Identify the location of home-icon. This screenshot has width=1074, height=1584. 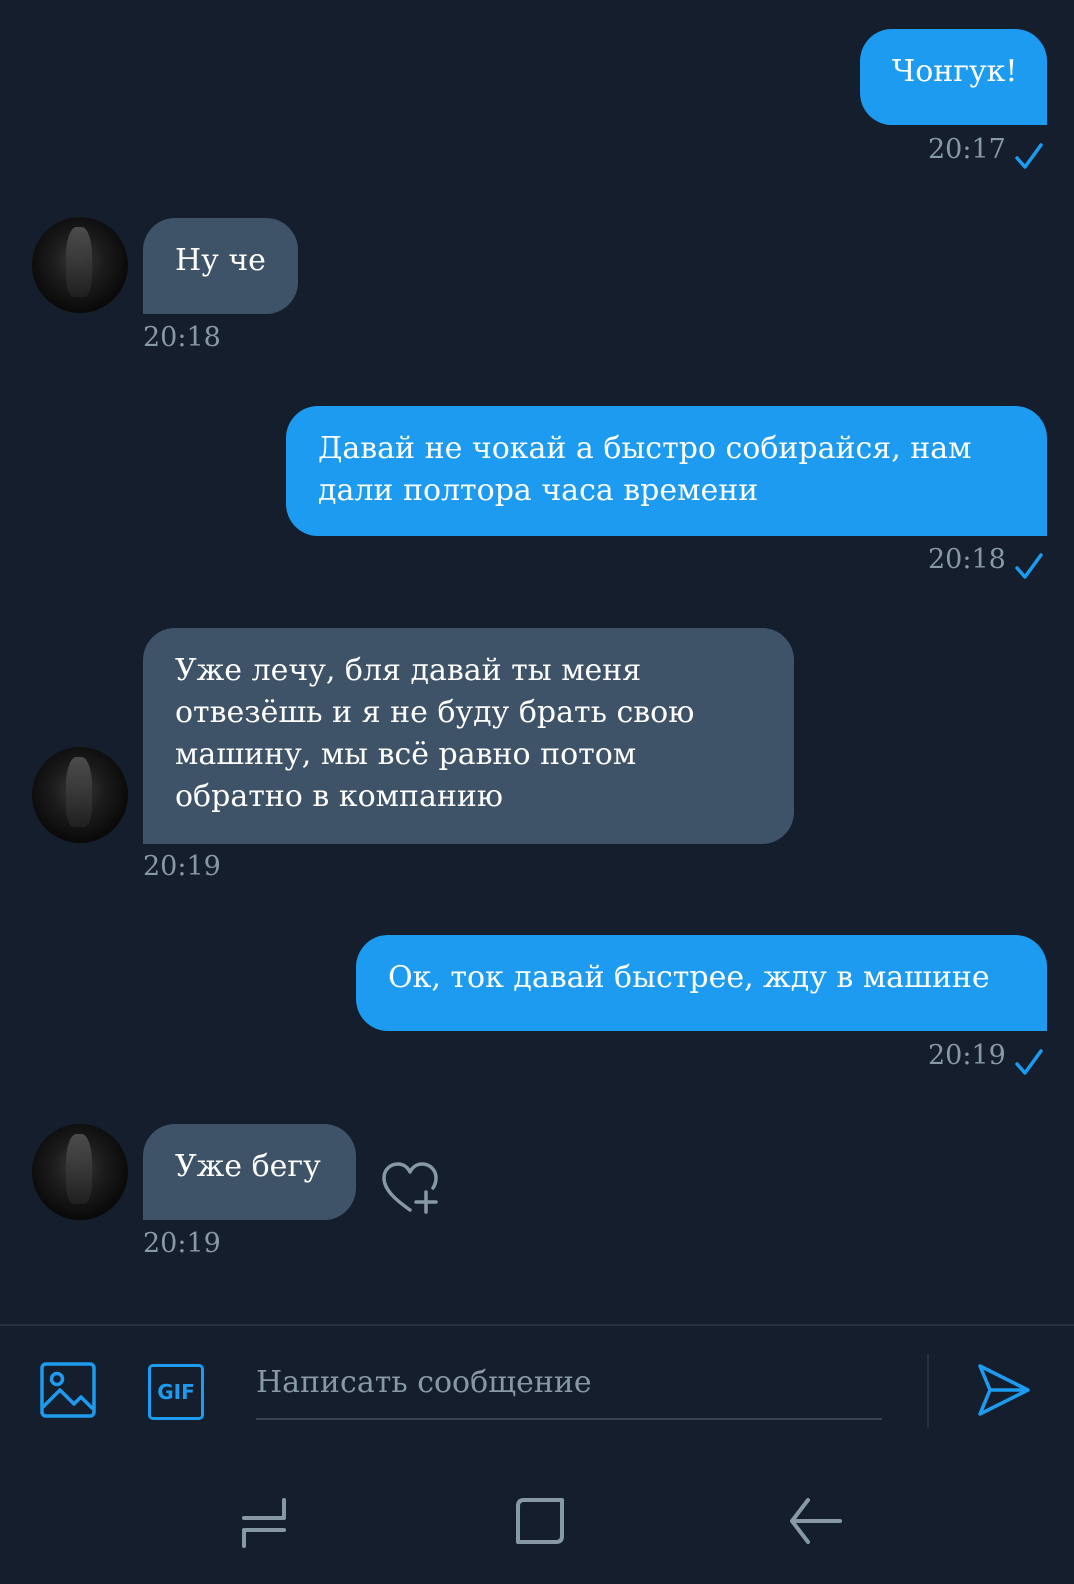
(541, 1521).